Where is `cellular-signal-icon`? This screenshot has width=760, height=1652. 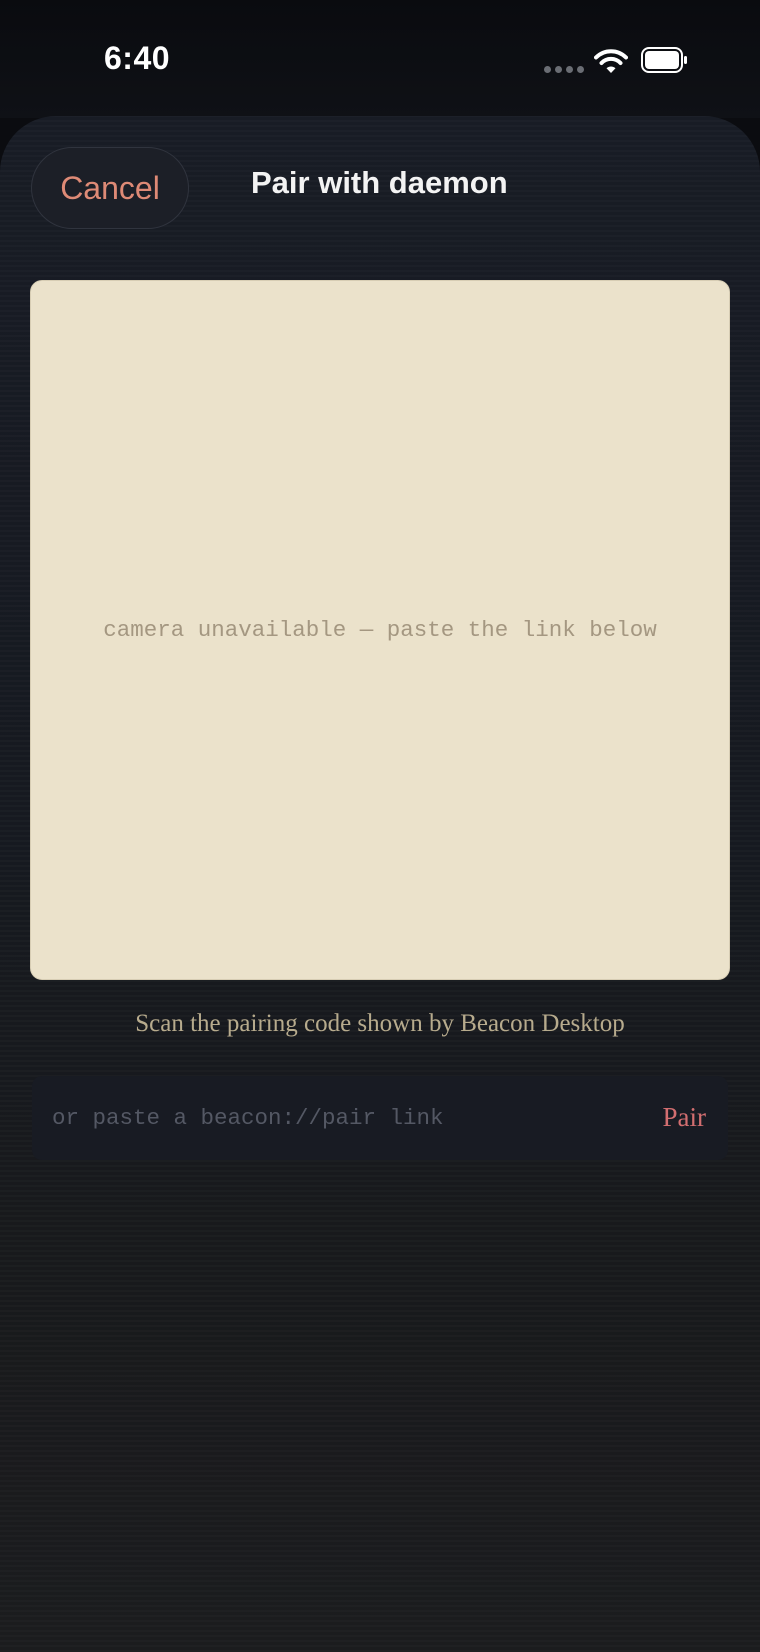 cellular-signal-icon is located at coordinates (564, 69).